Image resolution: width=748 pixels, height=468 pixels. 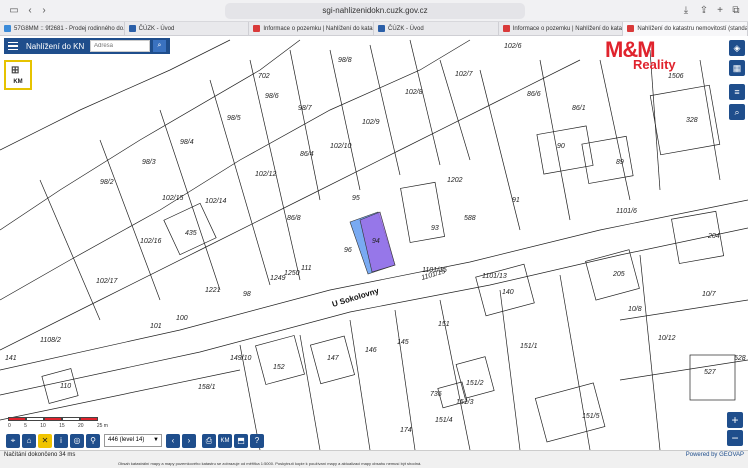 What do you see at coordinates (107, 281) in the screenshot?
I see `parcel-number-label: 102/17` at bounding box center [107, 281].